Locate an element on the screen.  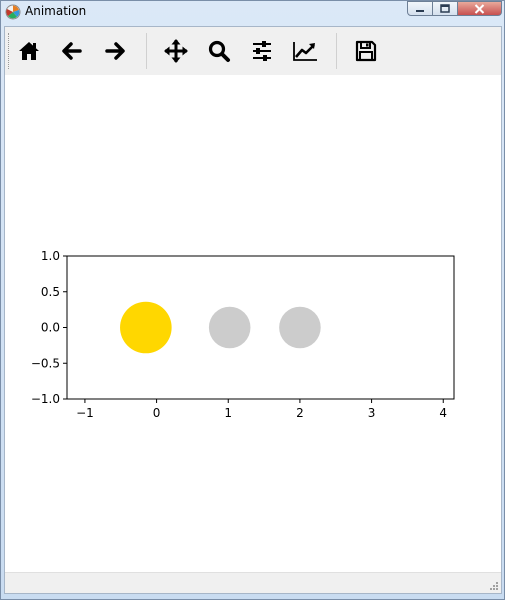
line-chart-icon is located at coordinates (305, 51).